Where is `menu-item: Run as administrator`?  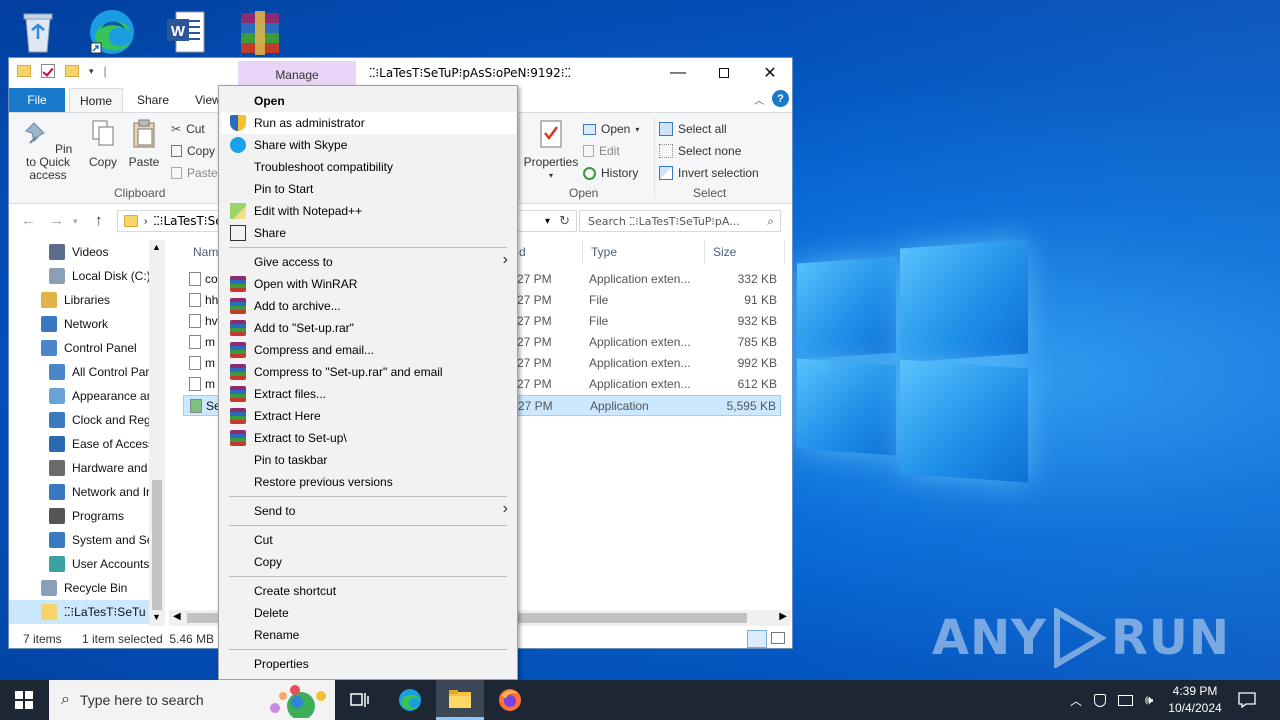 menu-item: Run as administrator is located at coordinates (368, 123).